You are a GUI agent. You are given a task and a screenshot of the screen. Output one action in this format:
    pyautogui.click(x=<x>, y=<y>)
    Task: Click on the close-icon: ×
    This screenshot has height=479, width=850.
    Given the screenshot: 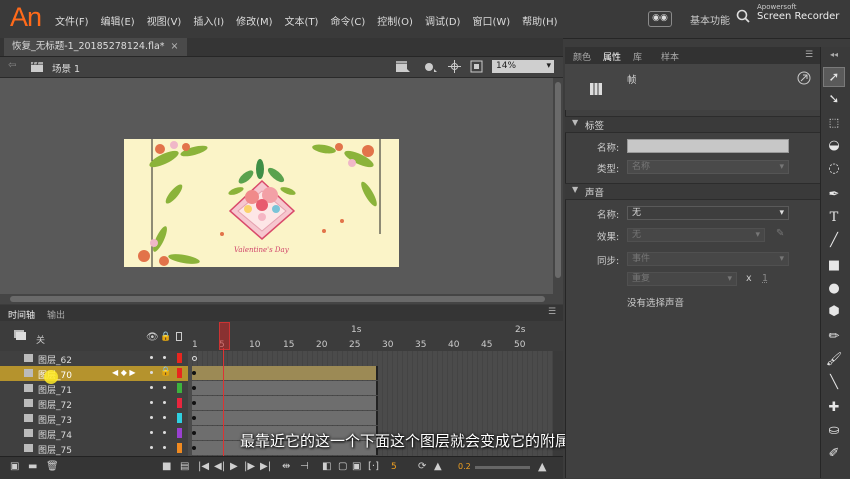 What is the action you would take?
    pyautogui.click(x=175, y=46)
    